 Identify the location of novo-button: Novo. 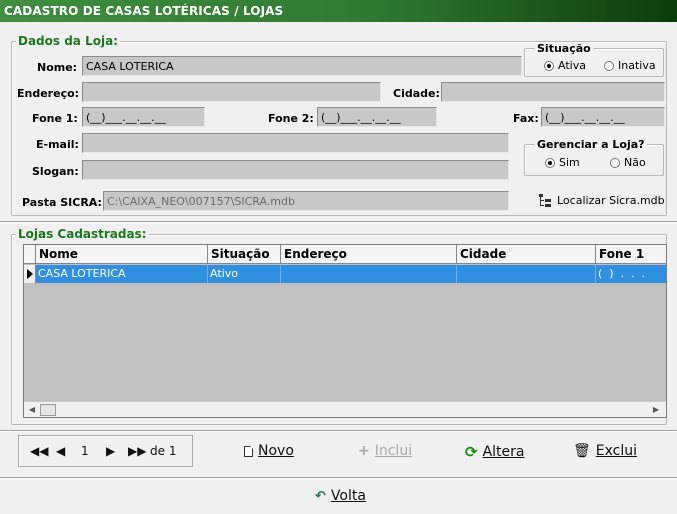
(269, 451).